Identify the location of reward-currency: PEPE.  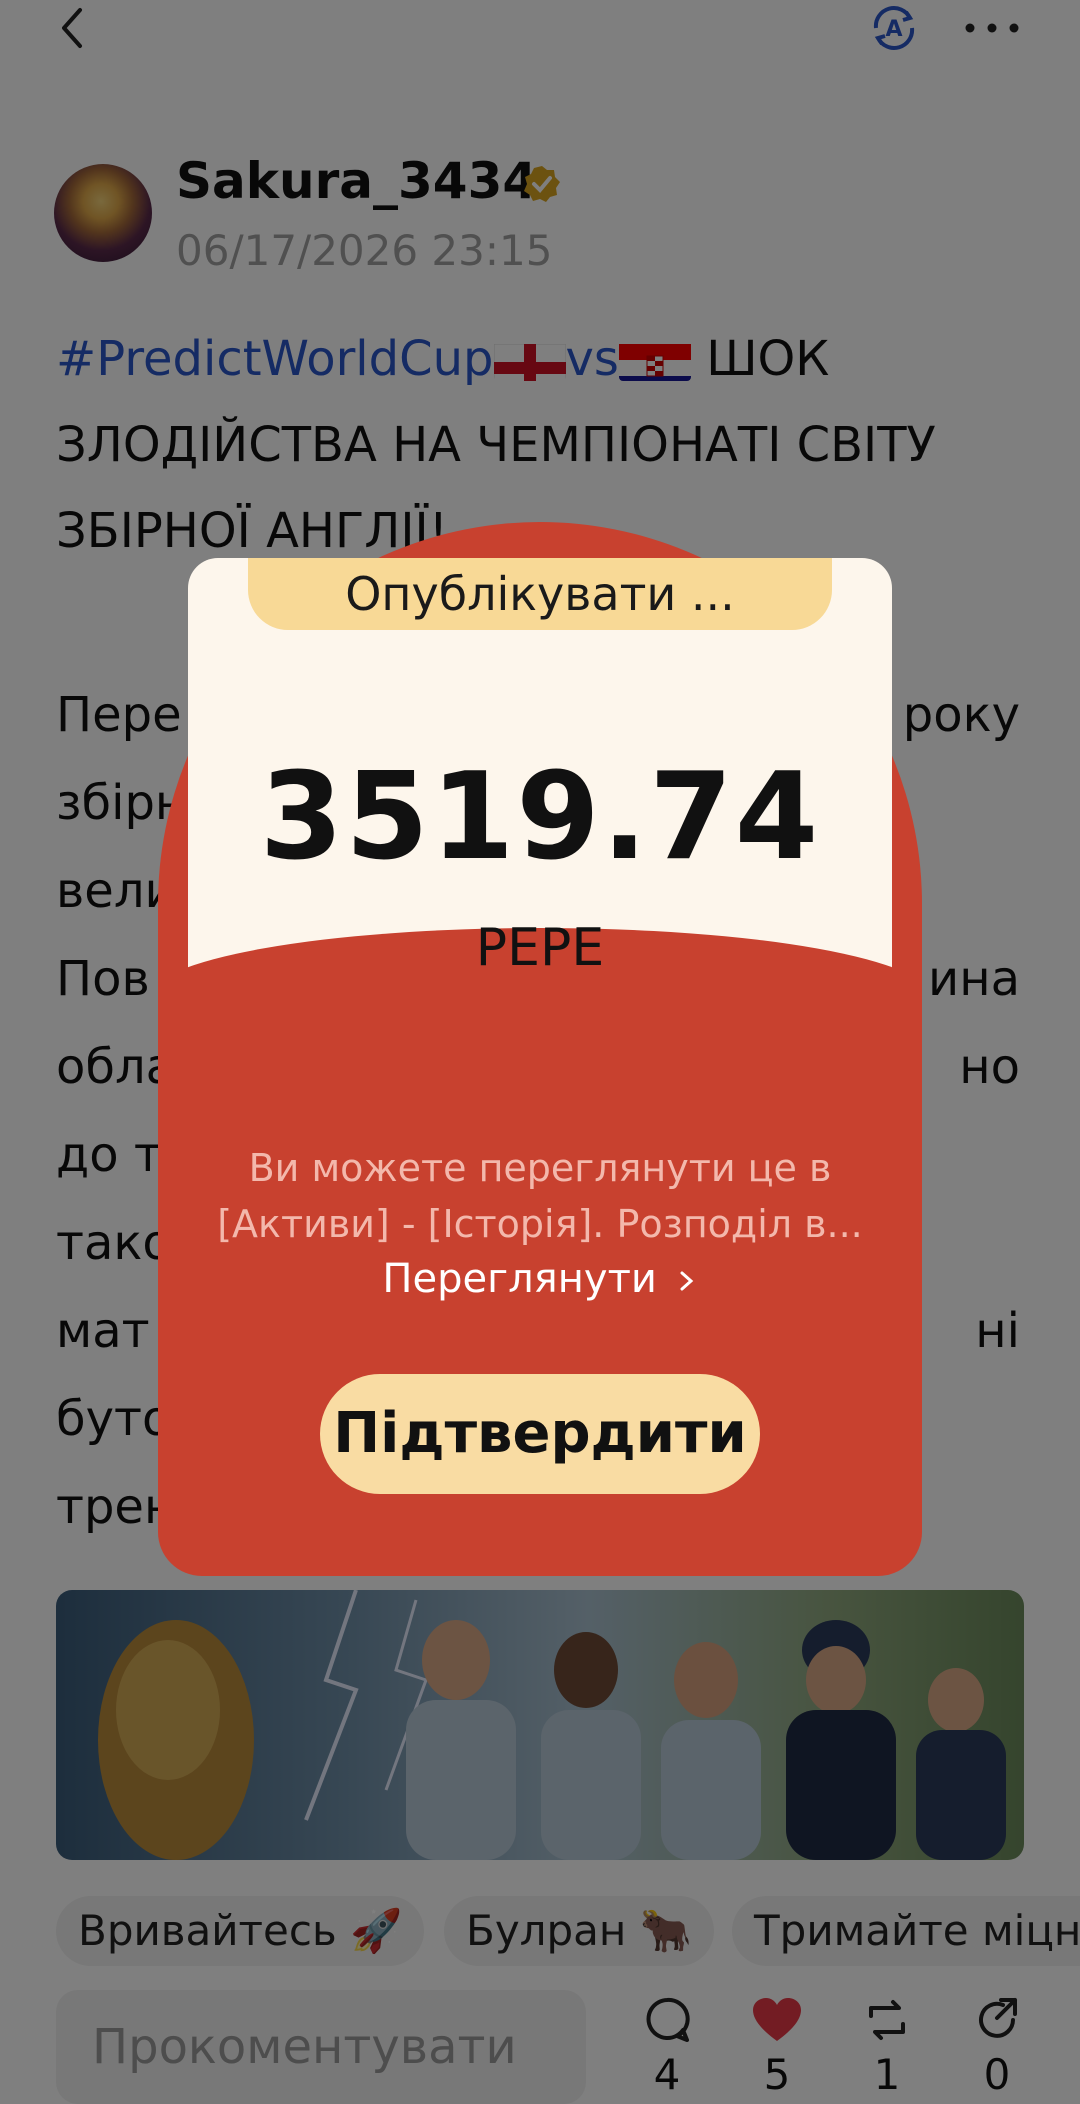
(540, 948).